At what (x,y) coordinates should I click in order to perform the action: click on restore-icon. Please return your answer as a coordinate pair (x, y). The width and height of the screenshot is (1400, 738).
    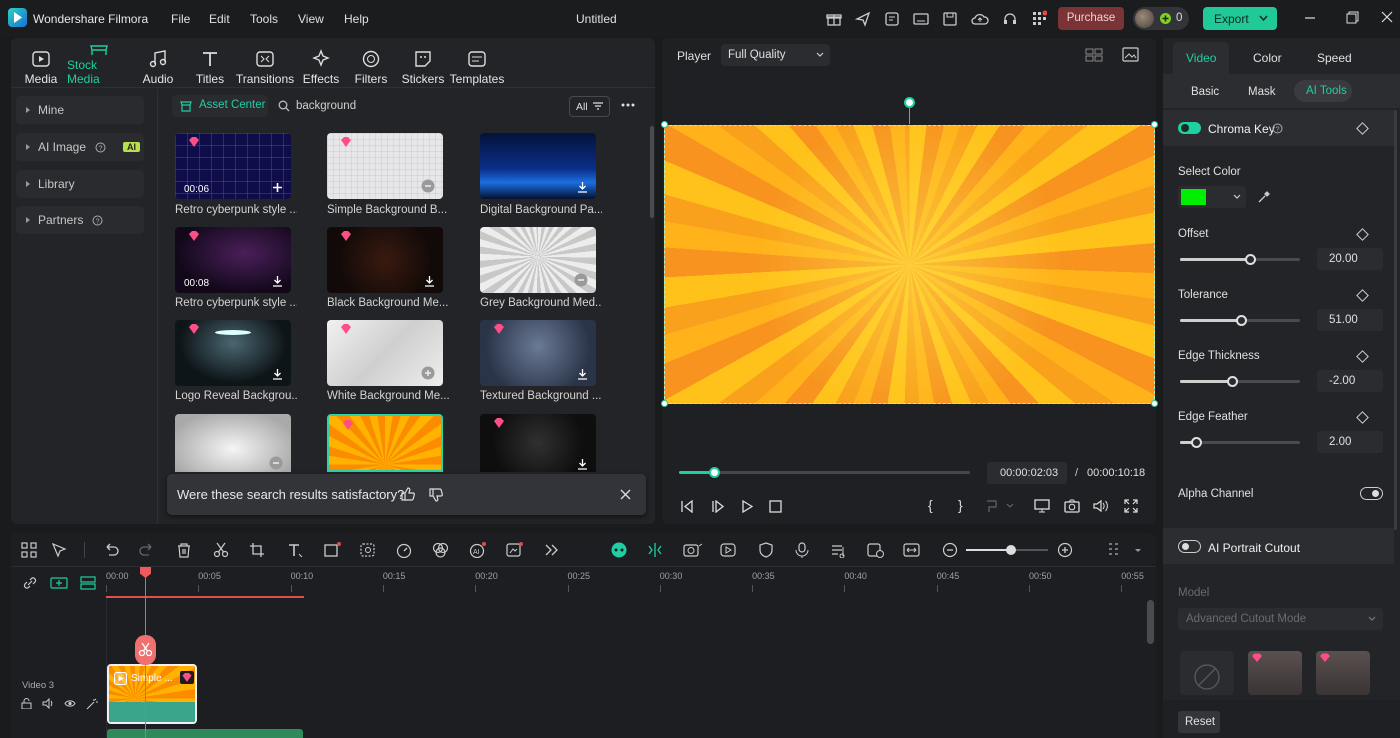
    Looking at the image, I should click on (1352, 17).